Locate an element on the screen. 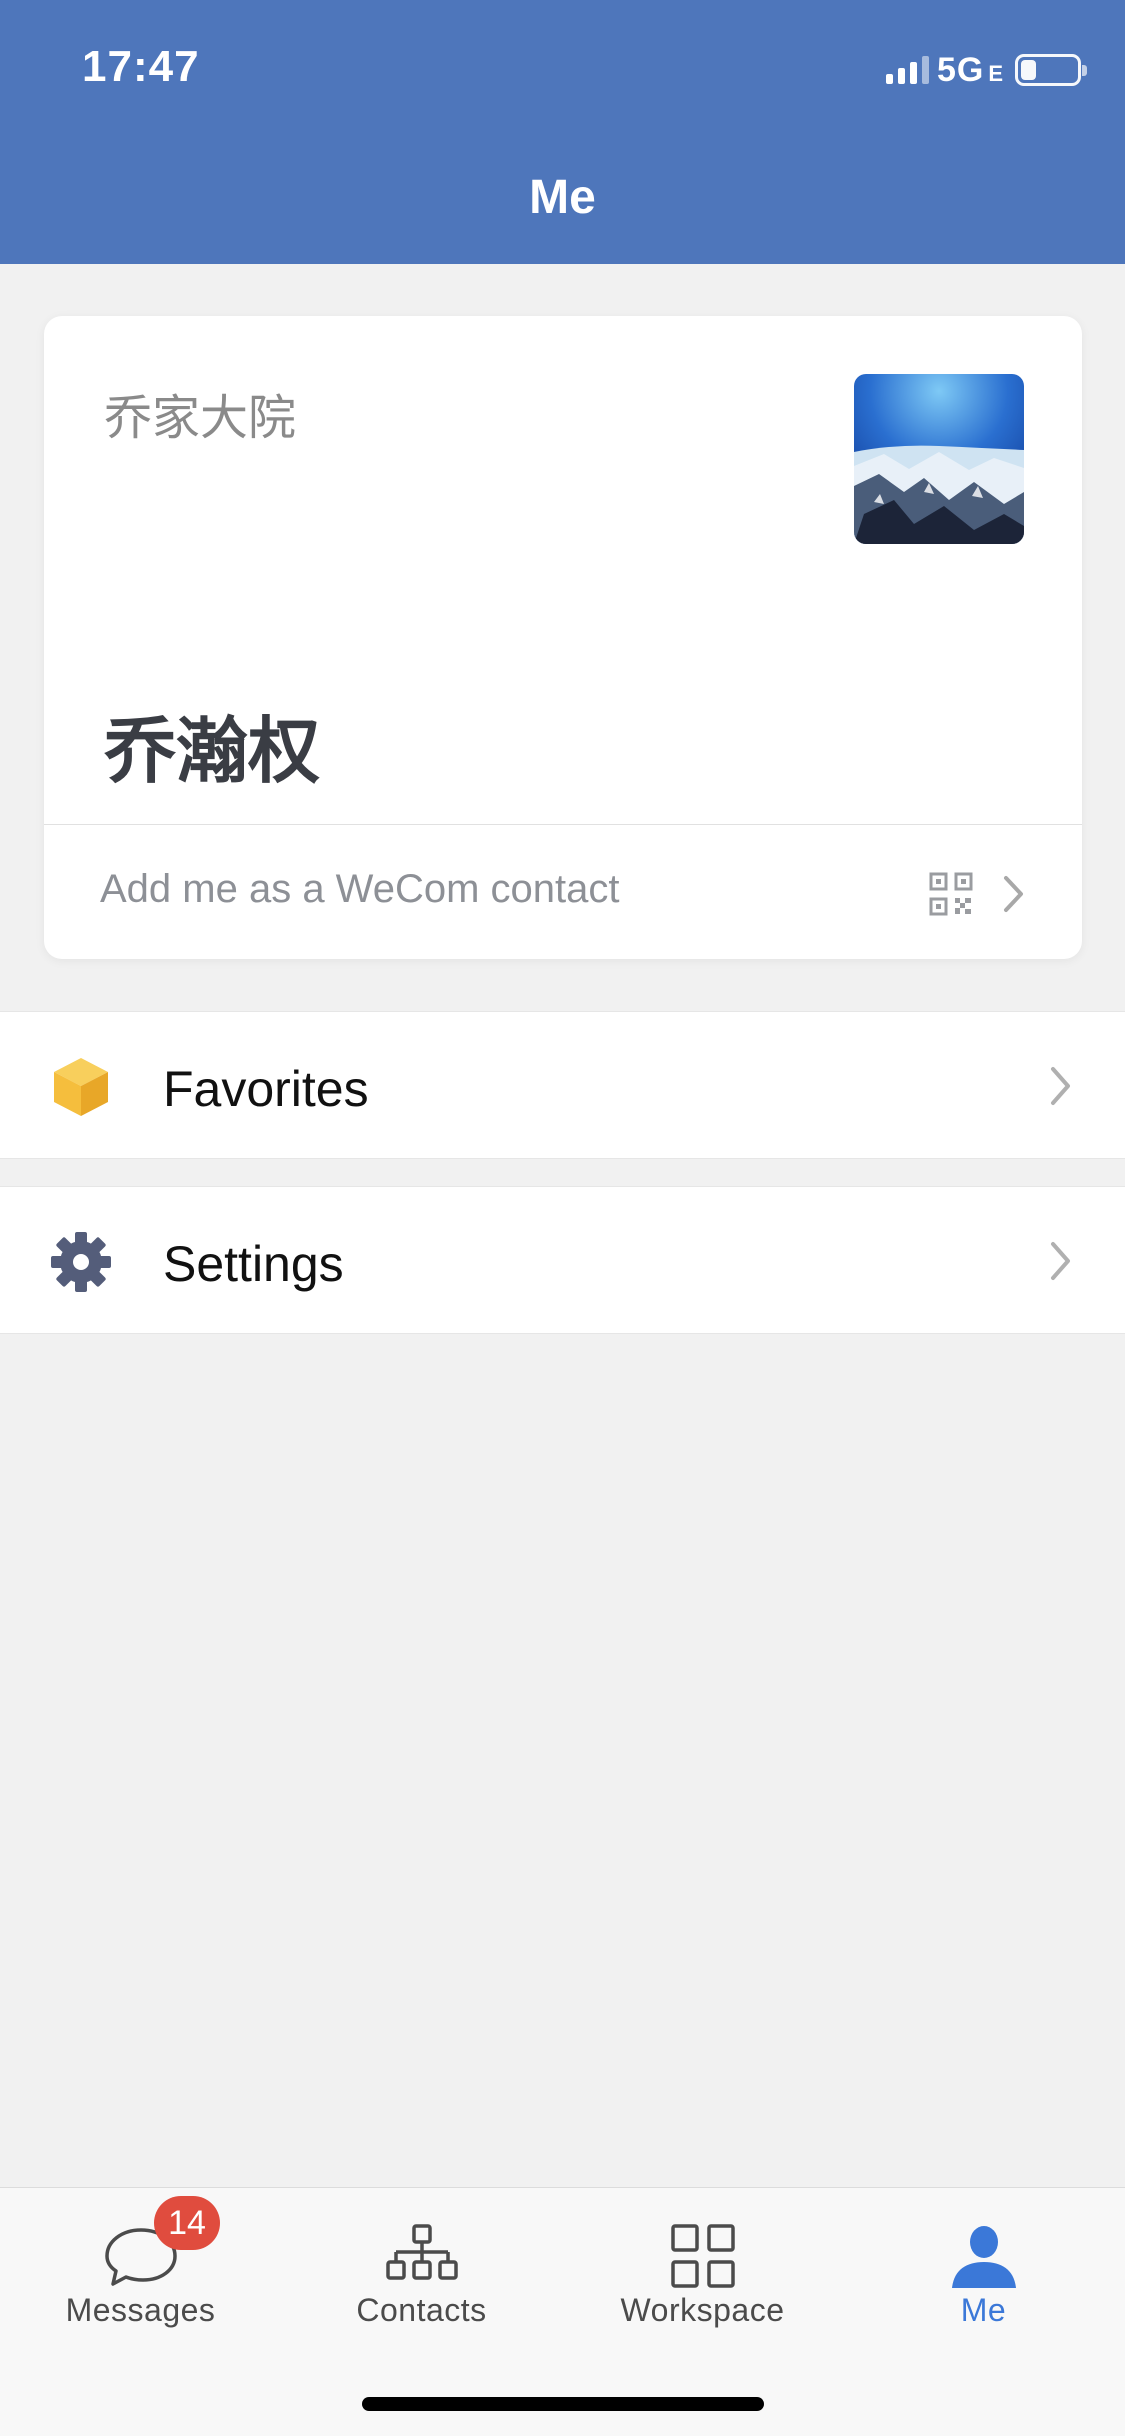  add-contact-row: Add me as a WeCom contact is located at coordinates (563, 892).